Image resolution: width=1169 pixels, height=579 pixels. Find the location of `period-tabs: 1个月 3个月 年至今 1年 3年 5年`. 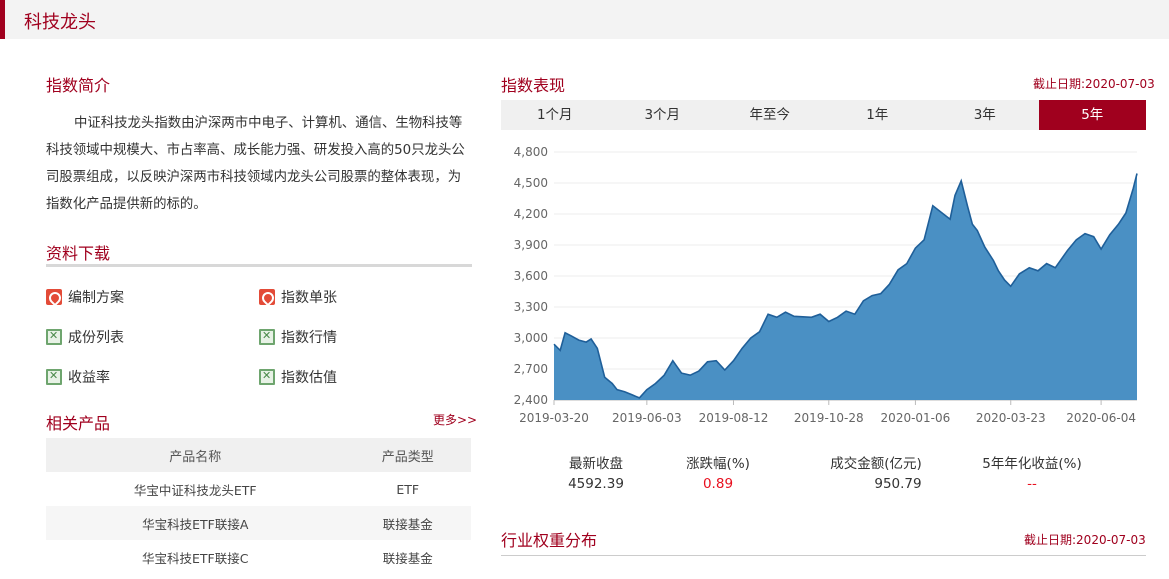

period-tabs: 1个月 3个月 年至今 1年 3年 5年 is located at coordinates (823, 115).